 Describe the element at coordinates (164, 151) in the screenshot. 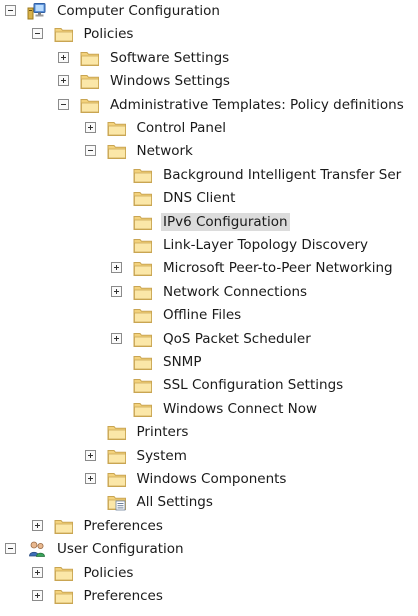

I see `tree-item-label: Network` at that location.